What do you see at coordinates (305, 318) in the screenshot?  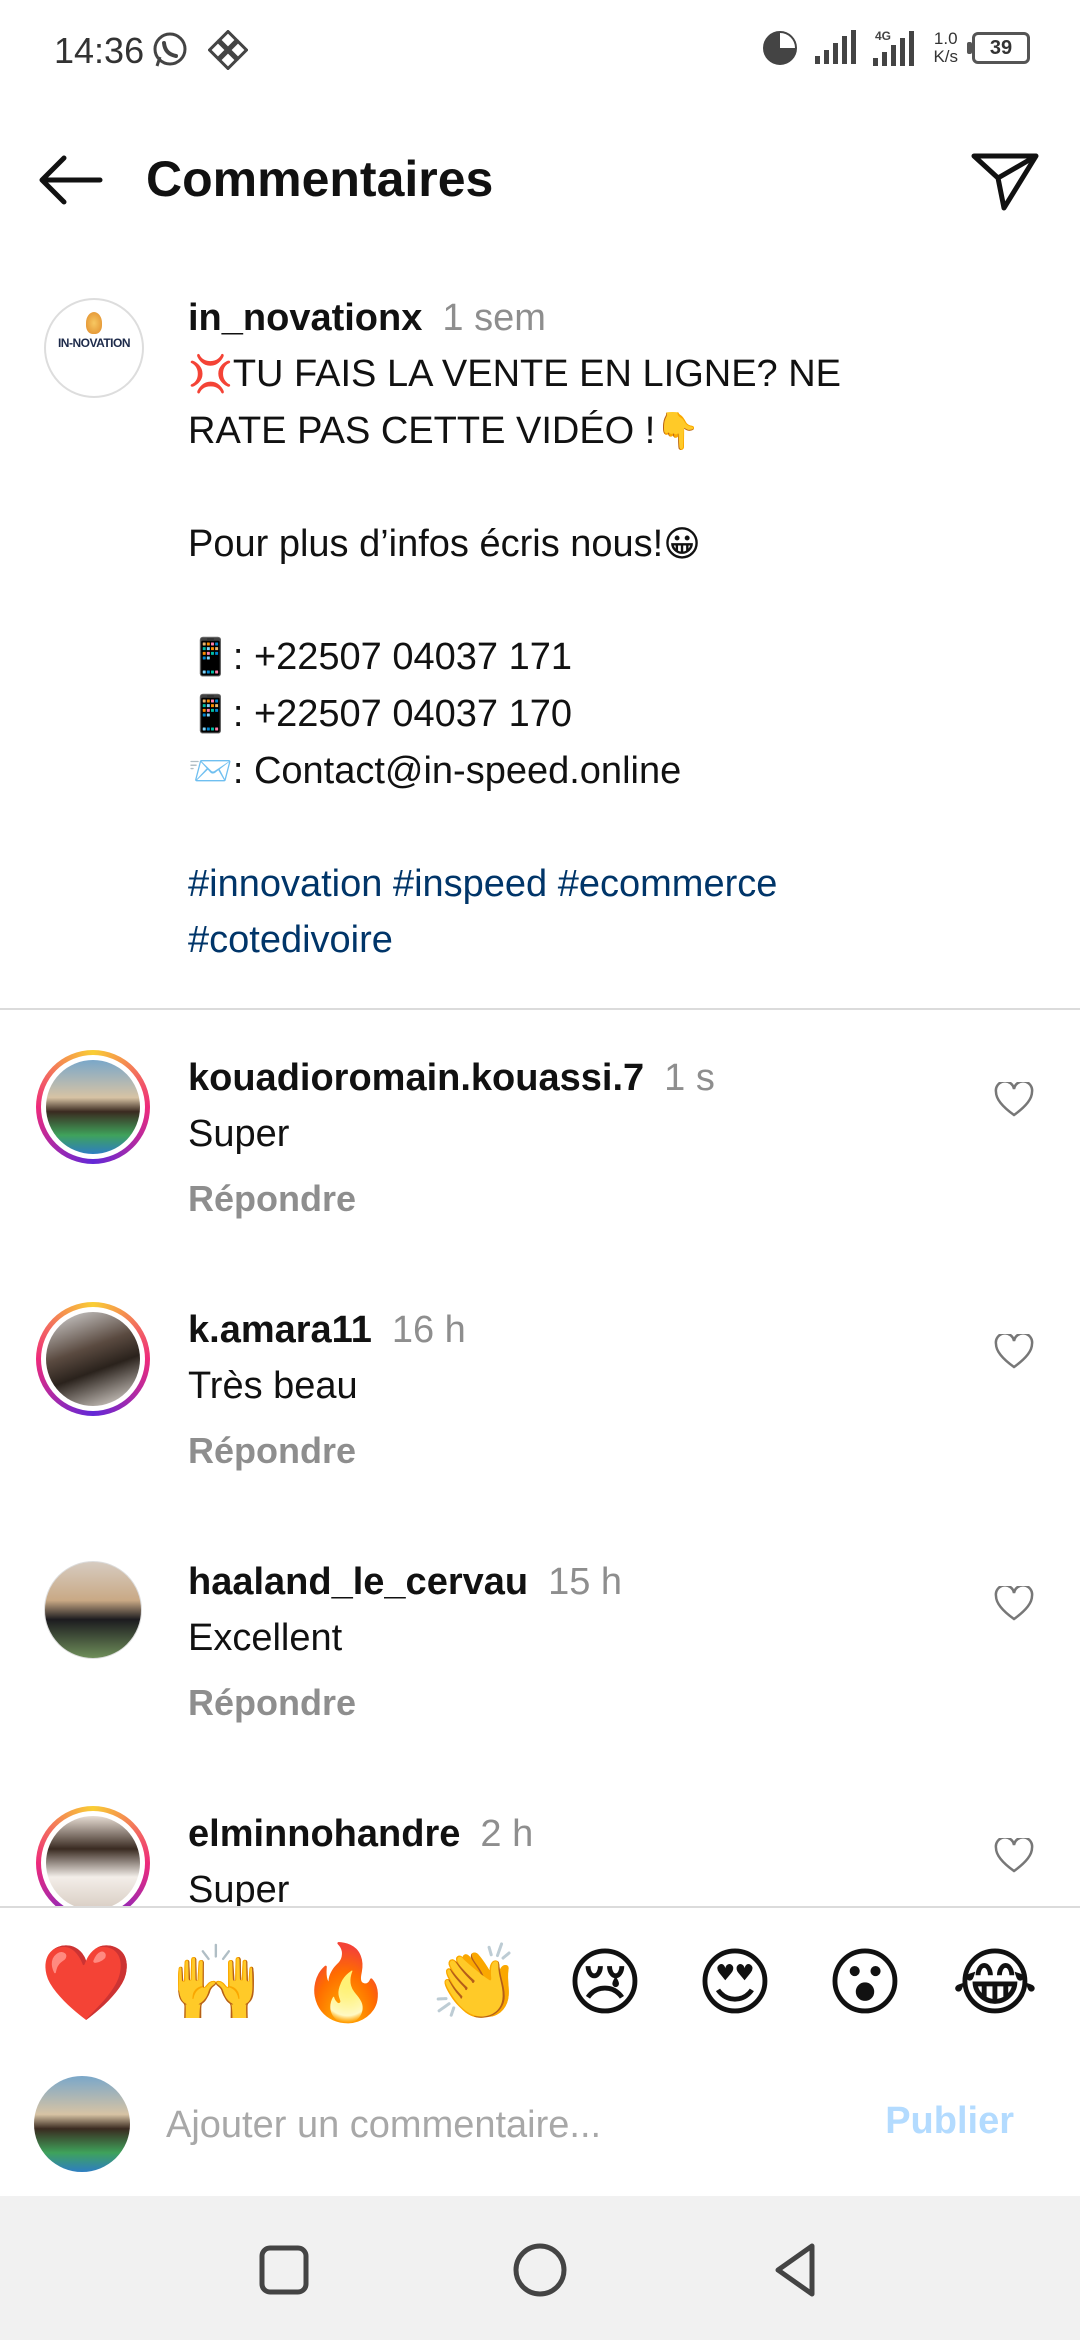 I see `post-username: in_novationx` at bounding box center [305, 318].